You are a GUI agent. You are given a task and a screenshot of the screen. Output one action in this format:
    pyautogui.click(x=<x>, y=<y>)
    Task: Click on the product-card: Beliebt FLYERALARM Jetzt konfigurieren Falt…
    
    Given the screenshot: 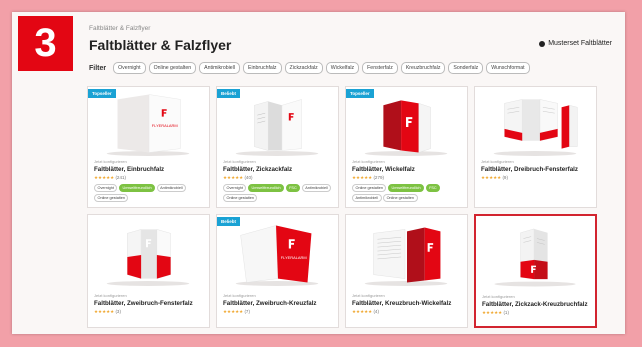 What is the action you would take?
    pyautogui.click(x=277, y=271)
    